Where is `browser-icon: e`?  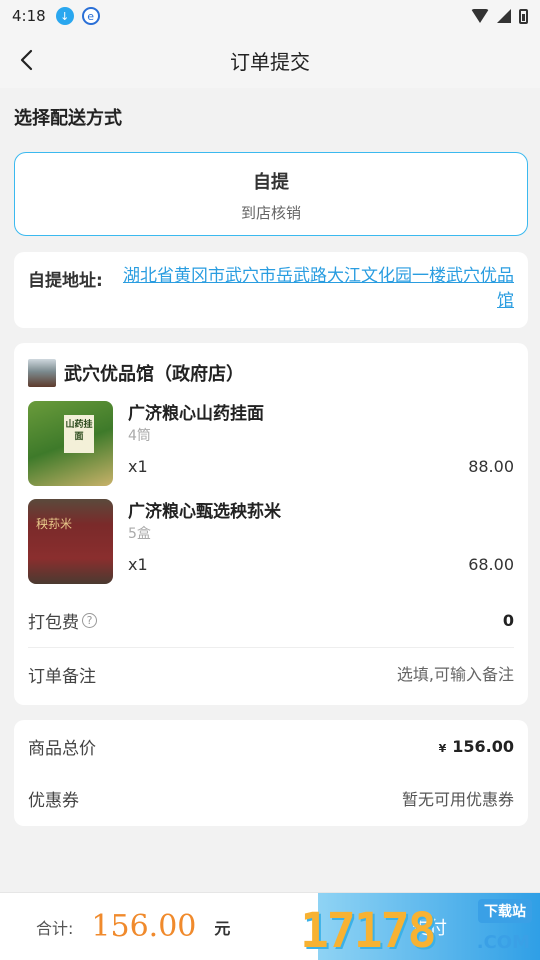 browser-icon: e is located at coordinates (90, 16).